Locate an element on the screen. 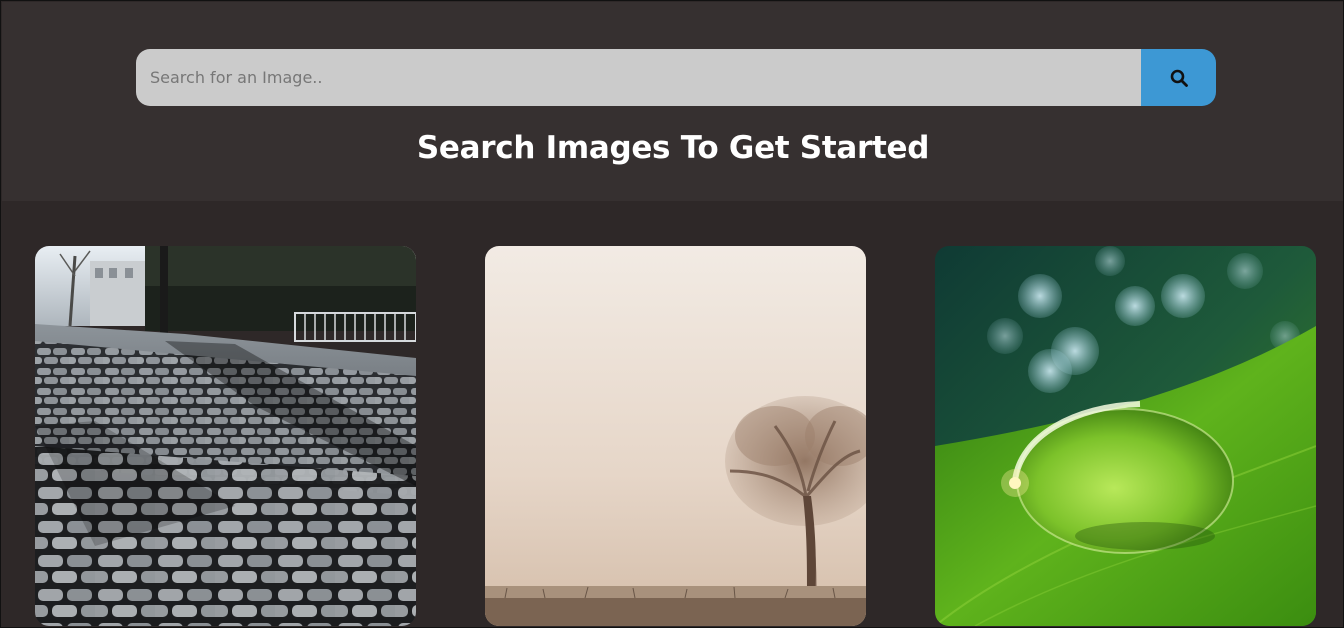 Image resolution: width=1344 pixels, height=628 pixels. search-button is located at coordinates (1178, 77).